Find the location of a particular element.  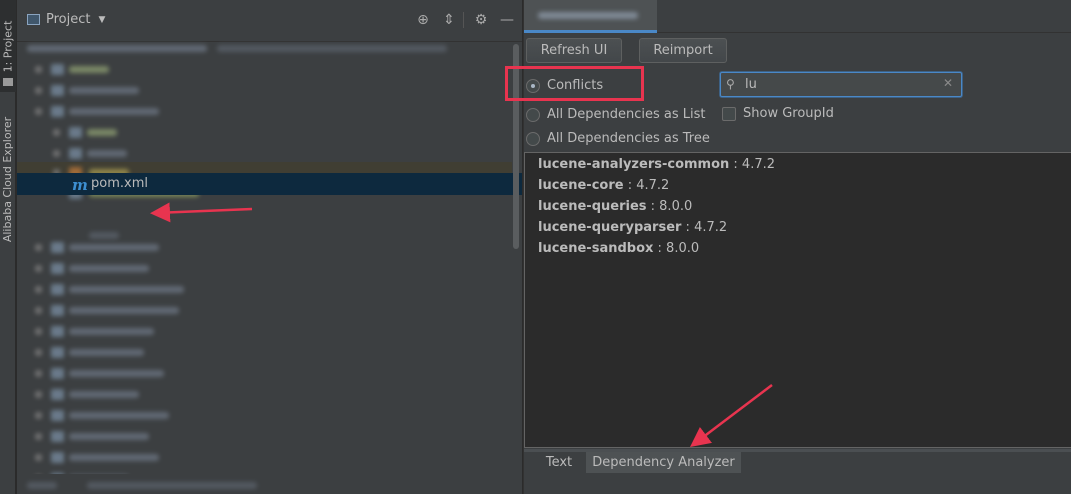

project-tool-tab: 1: Project is located at coordinates (8, 46).